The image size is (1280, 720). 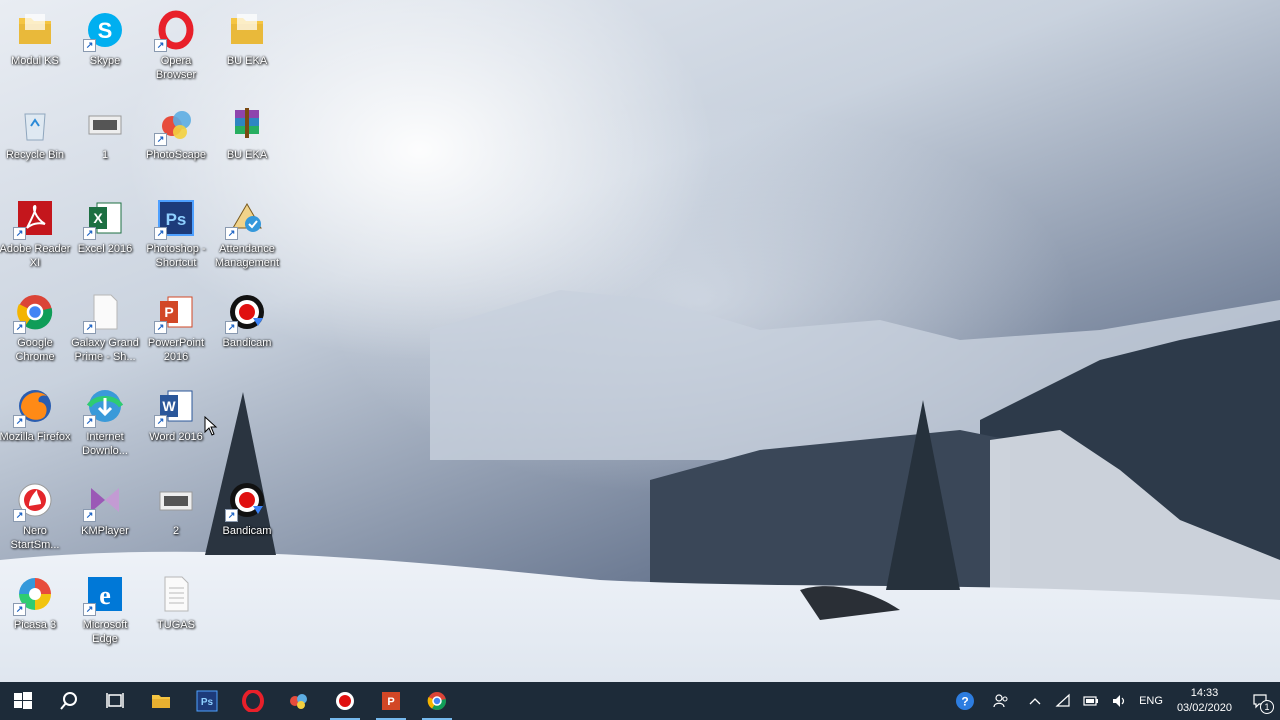 I want to click on desktop-icon-tugas: TUGAS, so click(x=176, y=612).